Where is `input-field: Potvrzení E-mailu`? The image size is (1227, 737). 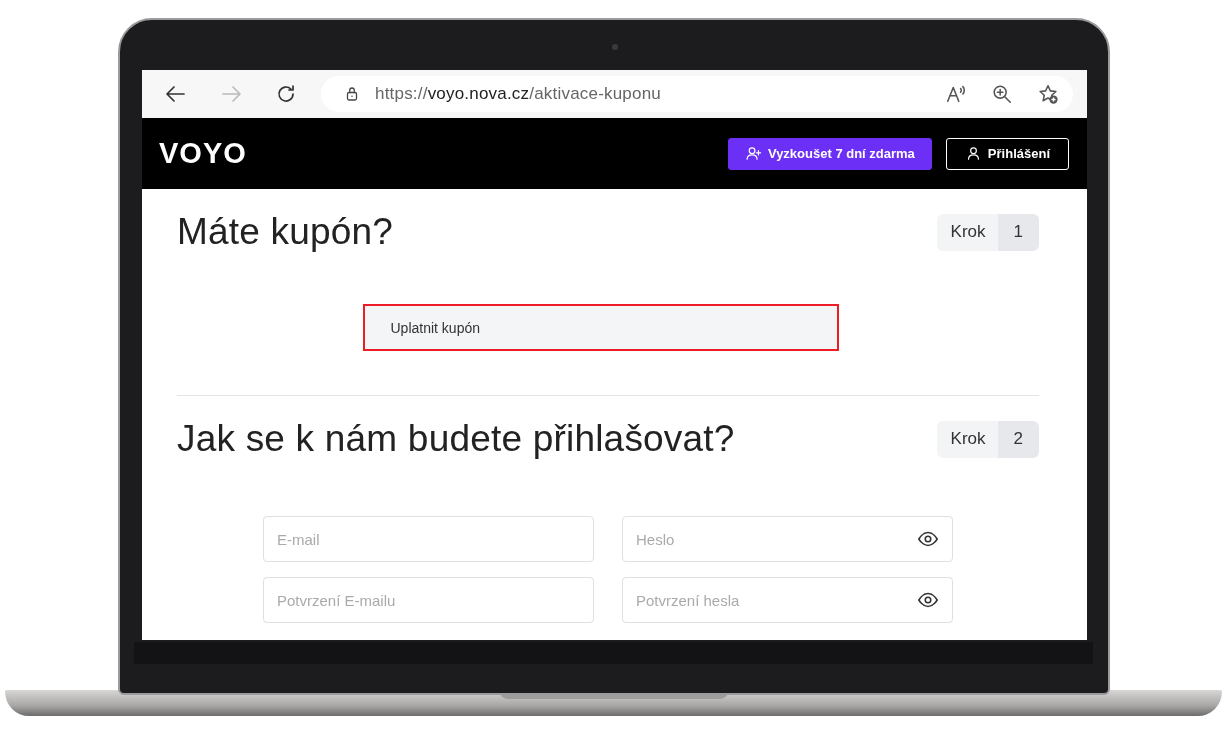 input-field: Potvrzení E-mailu is located at coordinates (428, 600).